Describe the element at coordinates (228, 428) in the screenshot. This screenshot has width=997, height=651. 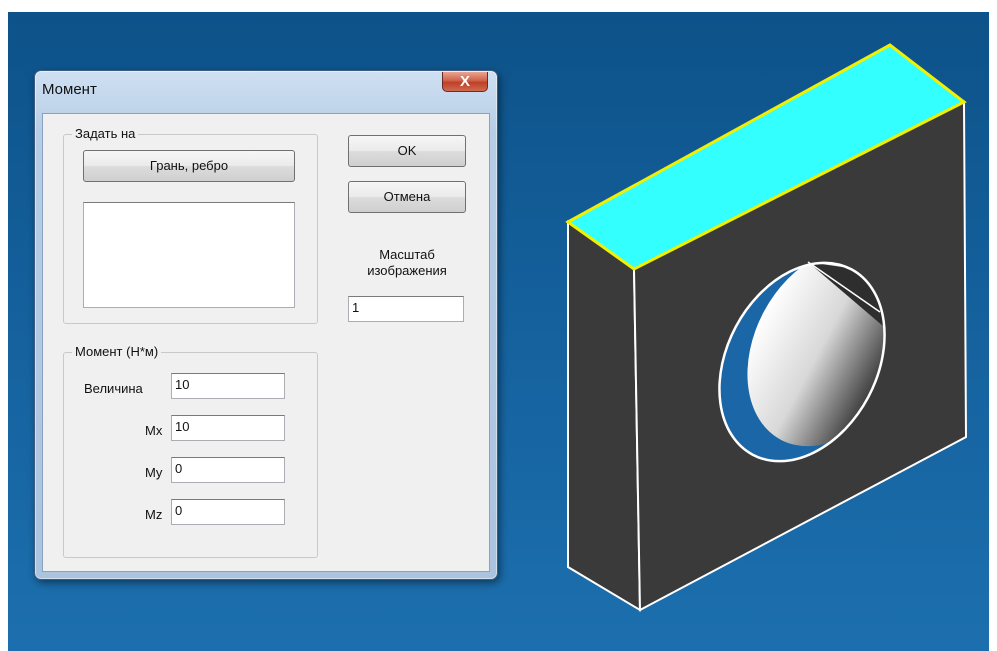
I see `mx-field: 10` at that location.